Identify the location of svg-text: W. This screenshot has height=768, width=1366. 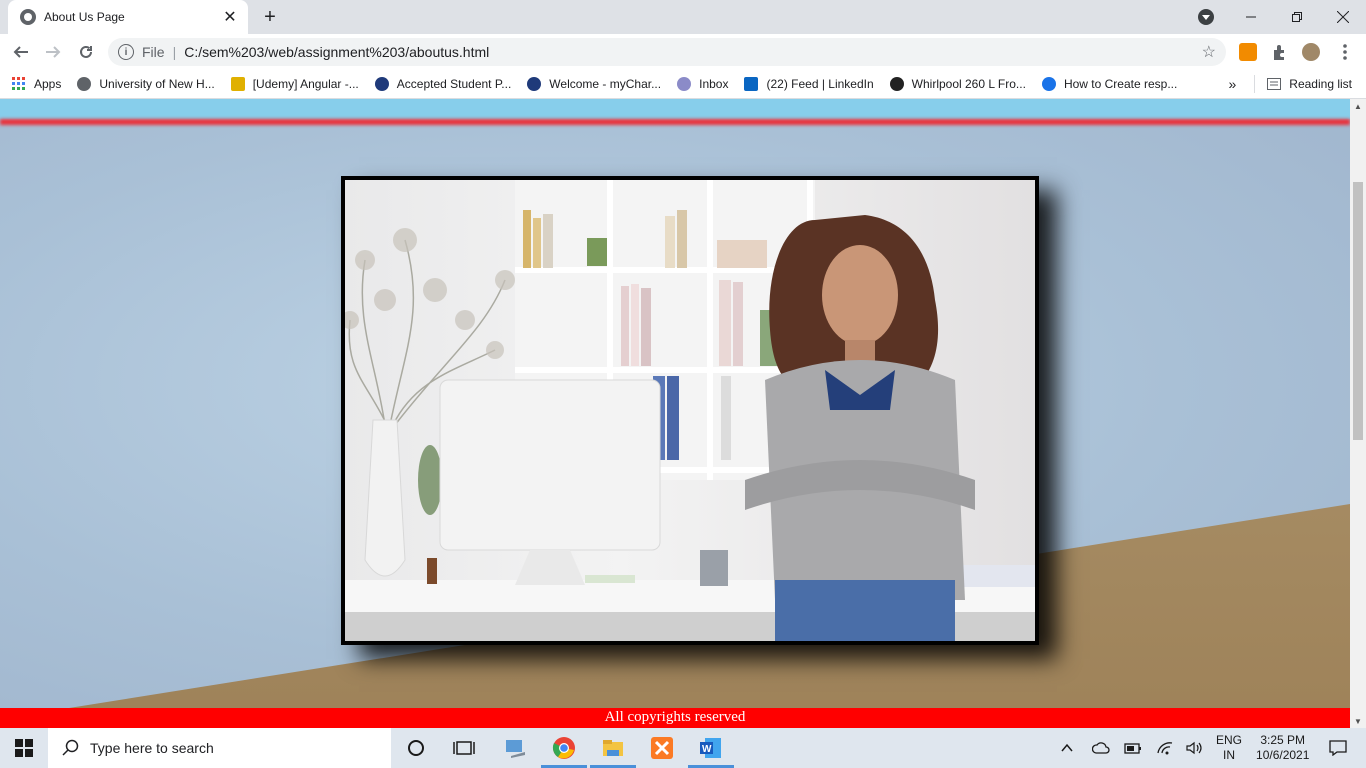
(707, 749).